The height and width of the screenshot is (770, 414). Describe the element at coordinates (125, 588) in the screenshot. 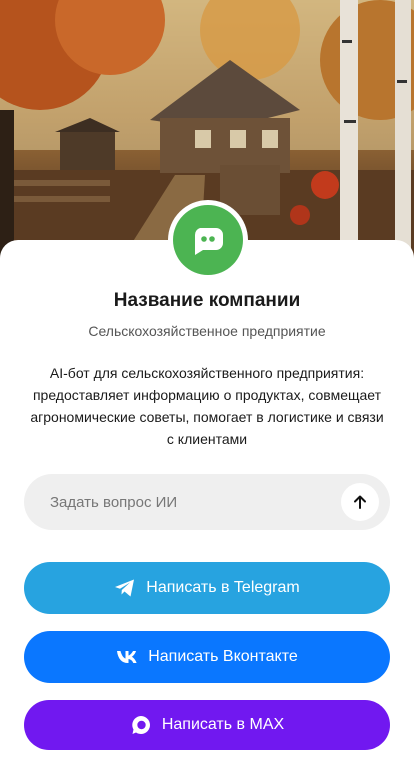

I see `telegram-icon` at that location.